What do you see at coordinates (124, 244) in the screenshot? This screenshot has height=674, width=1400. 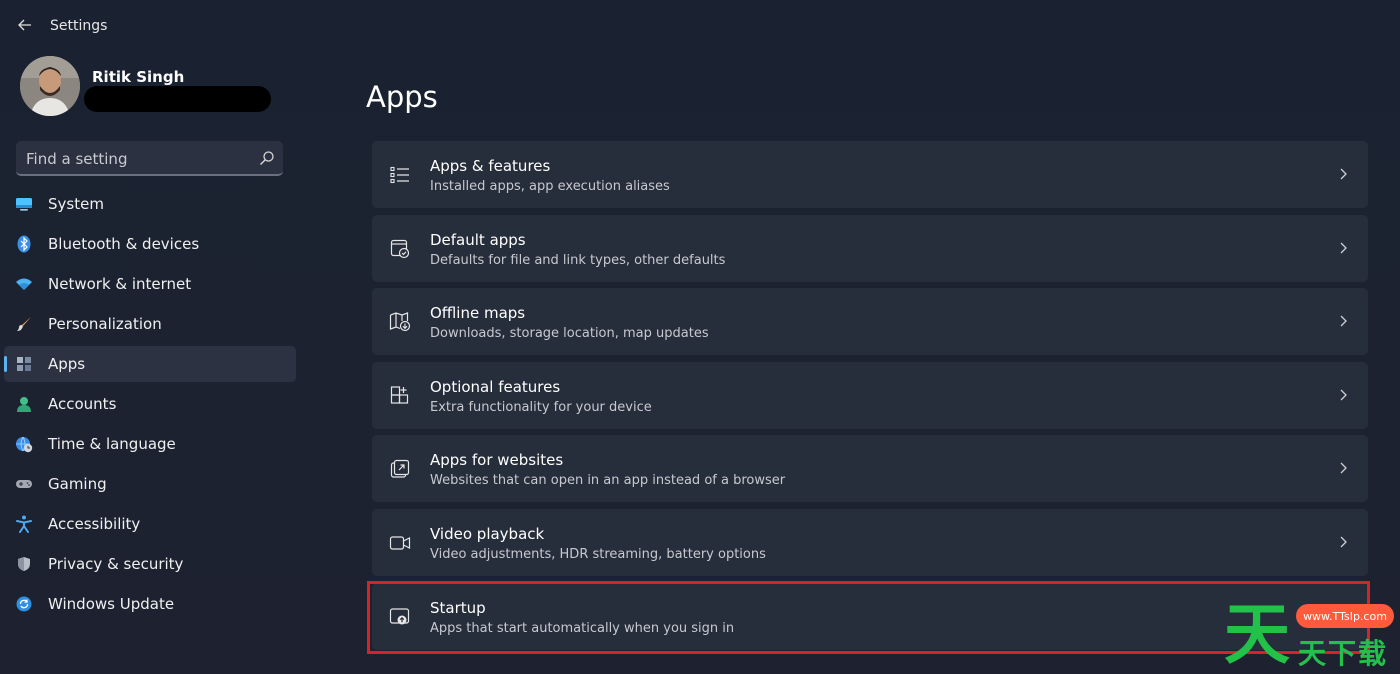 I see `sidebar-item-label: Bluetooth & devices` at bounding box center [124, 244].